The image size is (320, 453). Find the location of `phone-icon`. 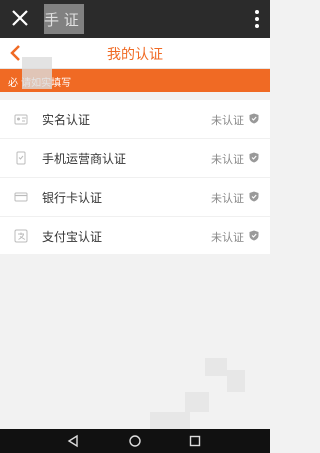

phone-icon is located at coordinates (21, 158).